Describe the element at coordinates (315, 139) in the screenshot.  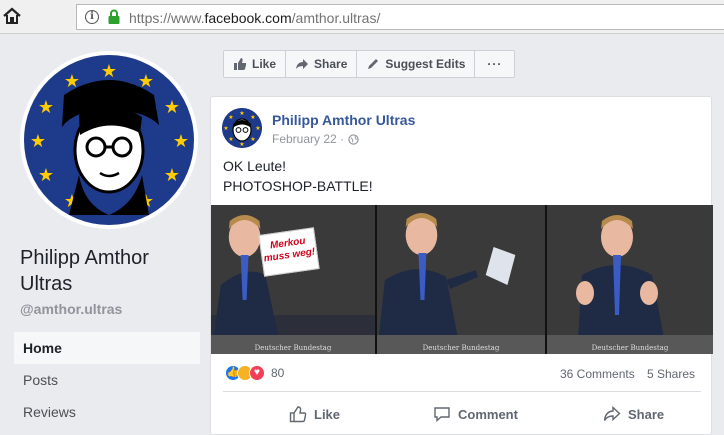
I see `post-timestamp: February 22 ·` at that location.